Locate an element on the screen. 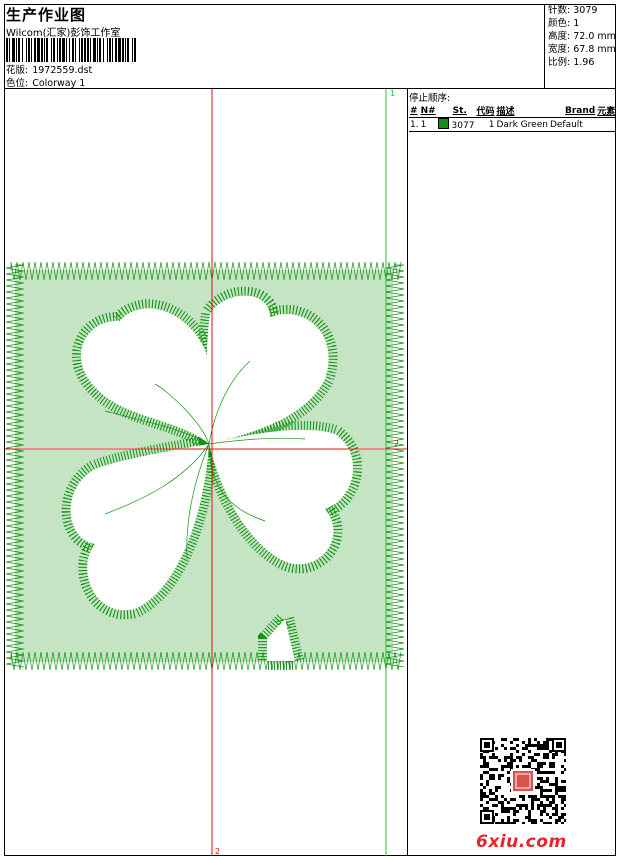  col-header-needle: N# is located at coordinates (428, 110).